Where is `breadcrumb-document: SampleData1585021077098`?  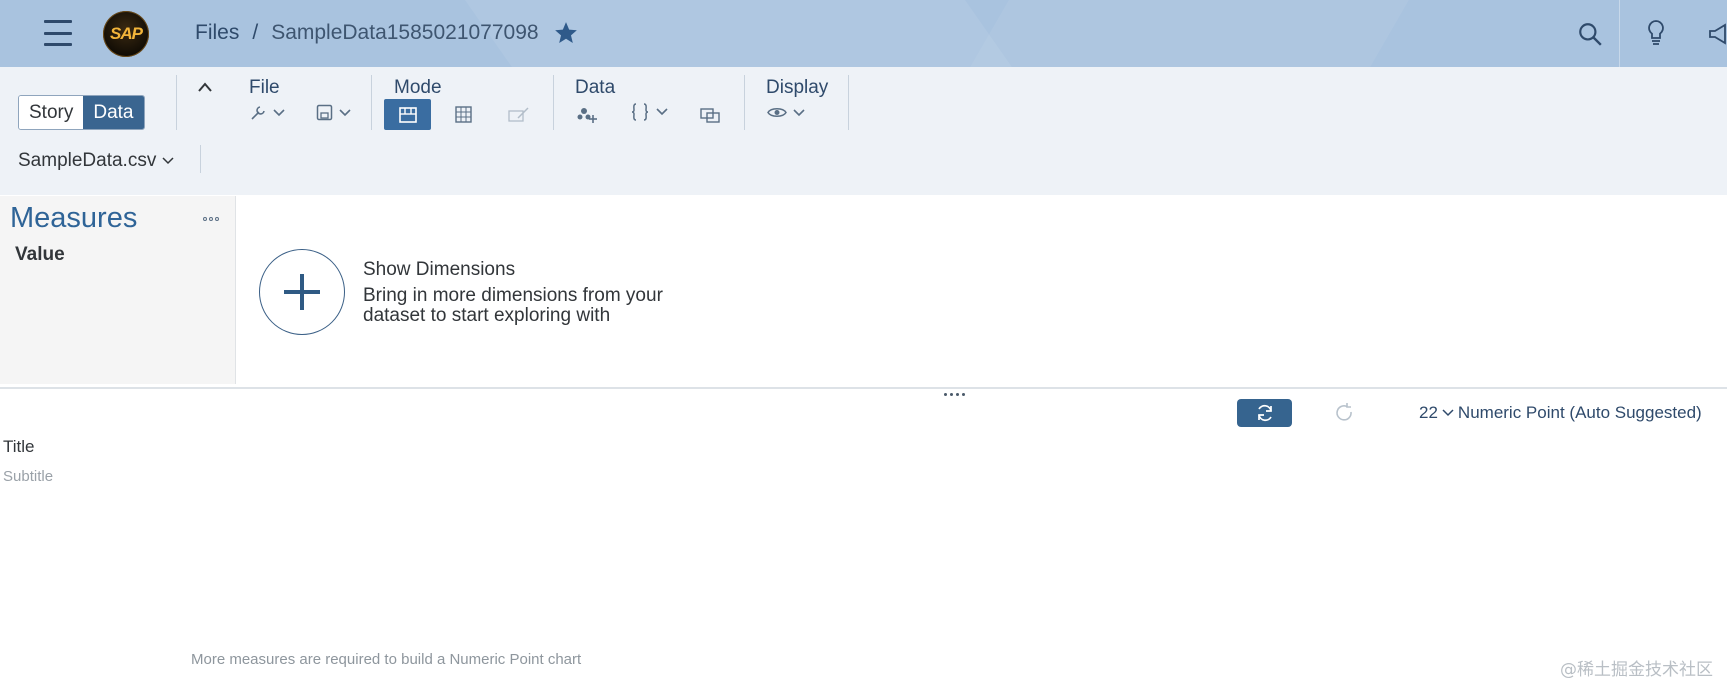
breadcrumb-document: SampleData1585021077098 is located at coordinates (405, 32).